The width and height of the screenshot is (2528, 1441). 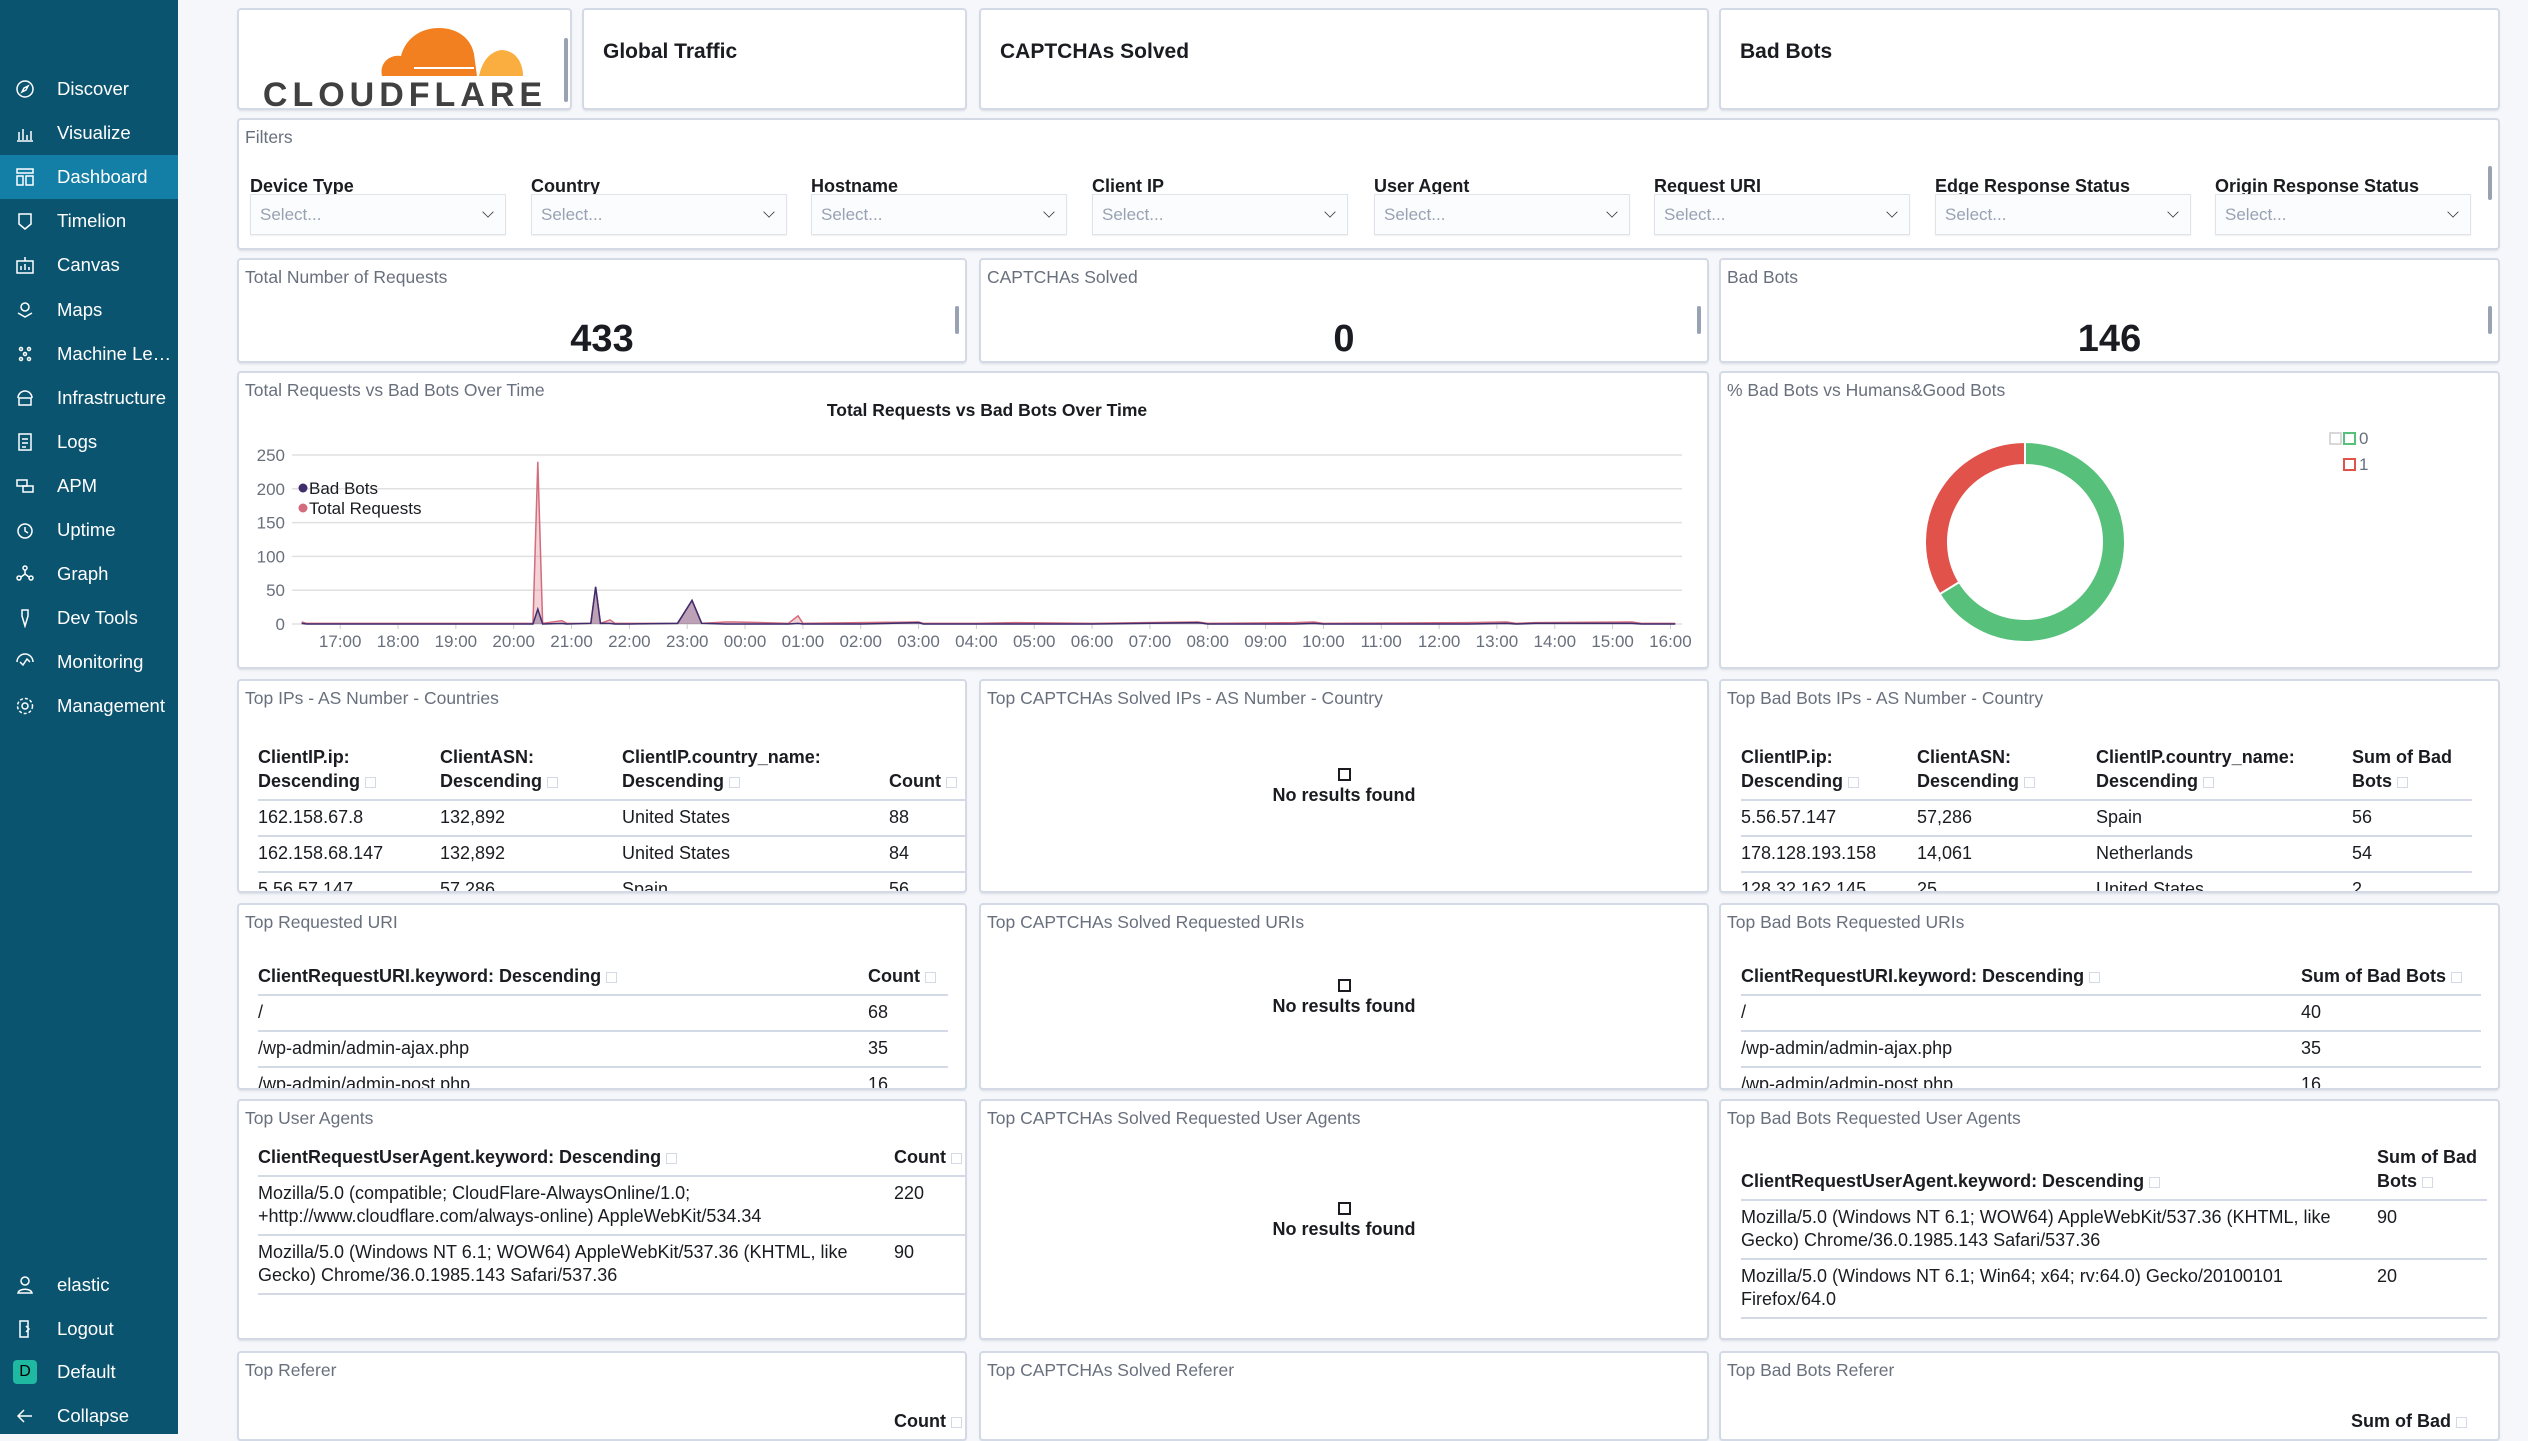 What do you see at coordinates (89, 1416) in the screenshot?
I see `sidebar-item-collapse: Collapse` at bounding box center [89, 1416].